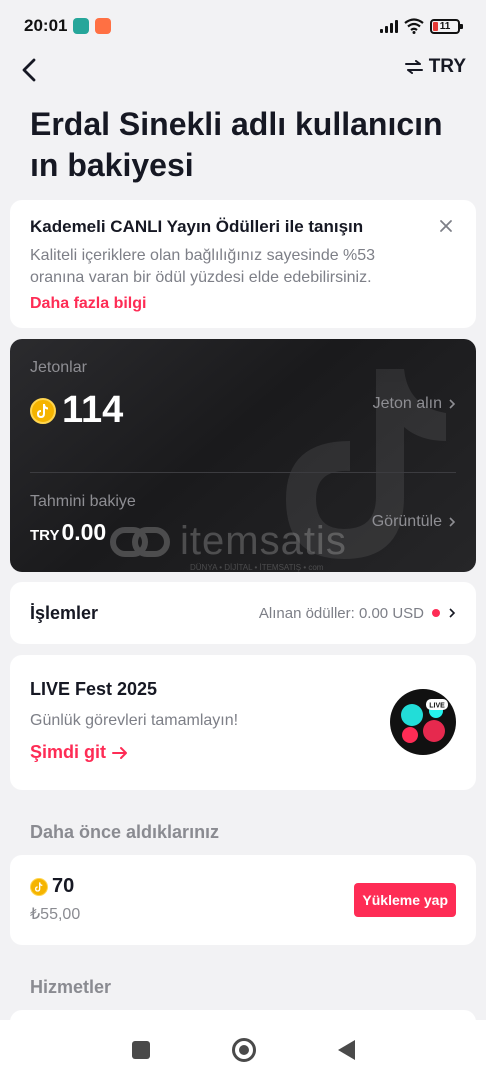 This screenshot has height=1080, width=486. Describe the element at coordinates (243, 70) in the screenshot. I see `top-nav: TRY` at that location.